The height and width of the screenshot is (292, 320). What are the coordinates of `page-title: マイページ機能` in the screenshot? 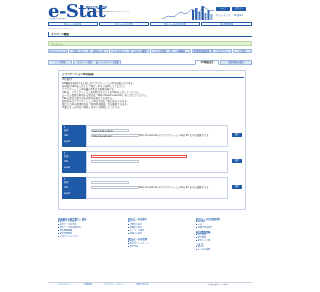 It's located at (60, 34).